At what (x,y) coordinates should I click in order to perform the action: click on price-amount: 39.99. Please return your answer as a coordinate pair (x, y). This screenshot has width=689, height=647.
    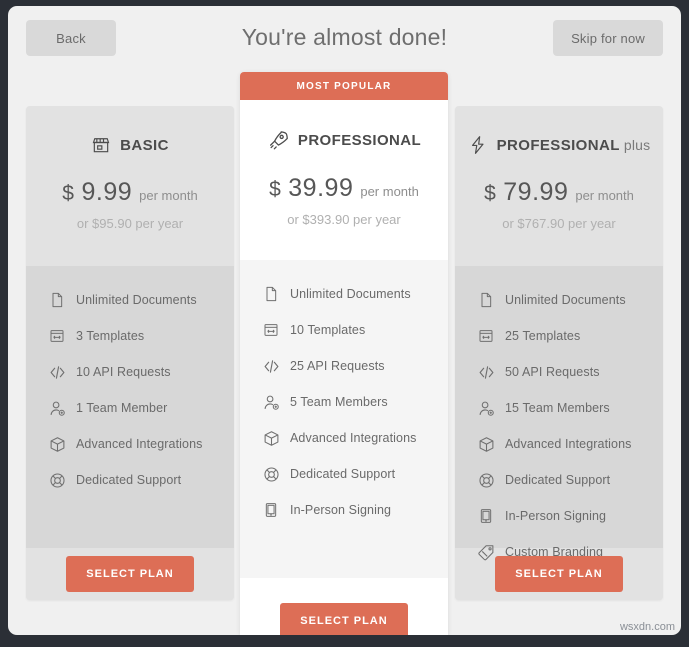
    Looking at the image, I should click on (321, 188).